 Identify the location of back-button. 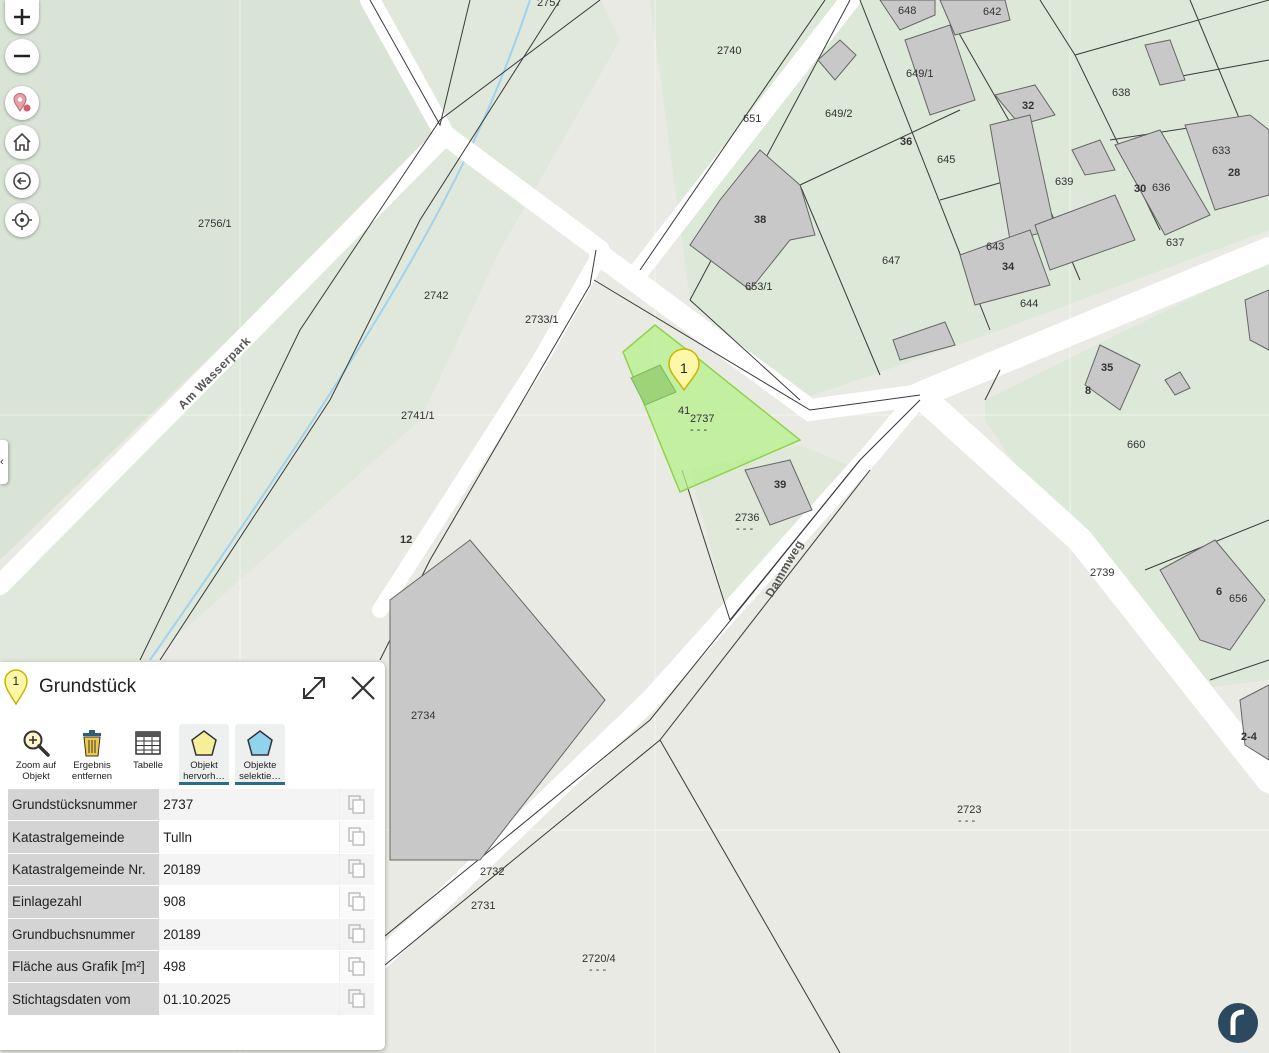
(22, 181).